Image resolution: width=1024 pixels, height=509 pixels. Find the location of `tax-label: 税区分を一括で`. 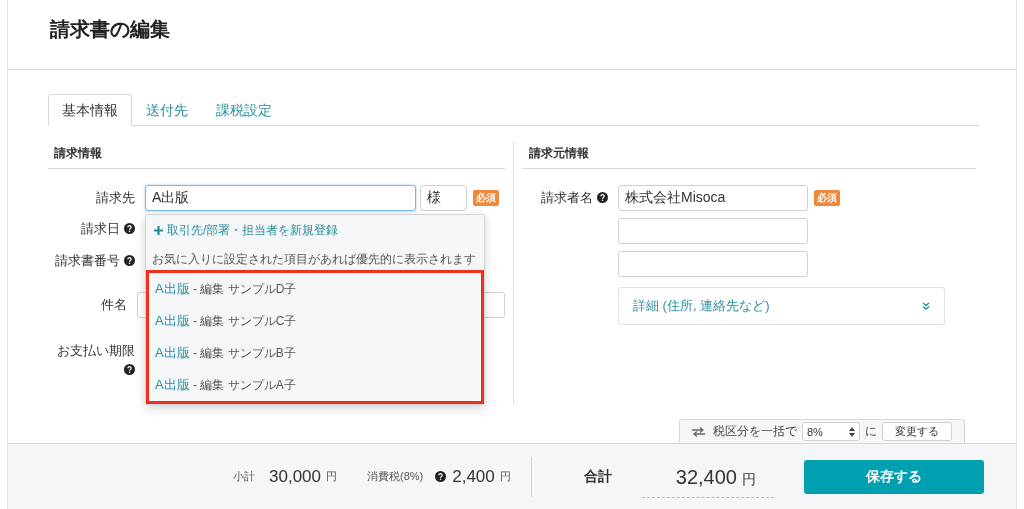

tax-label: 税区分を一括で is located at coordinates (755, 431).